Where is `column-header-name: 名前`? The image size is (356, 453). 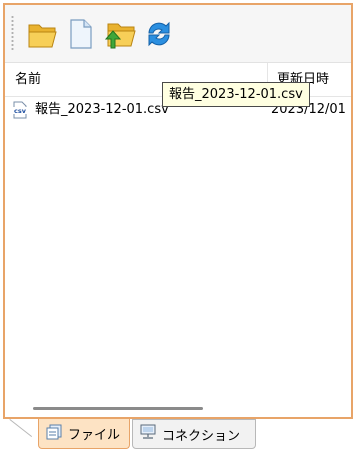 column-header-name: 名前 is located at coordinates (28, 80).